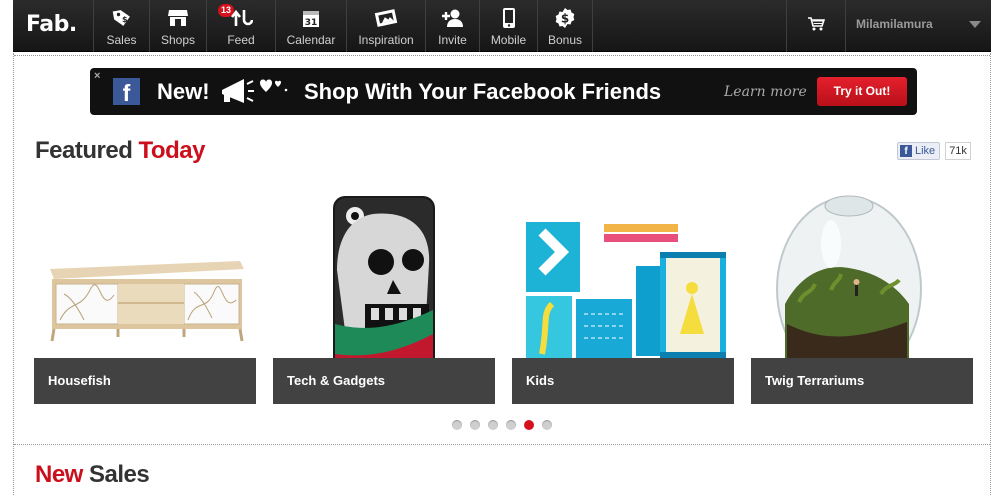 The image size is (1004, 495). What do you see at coordinates (925, 151) in the screenshot?
I see `like-label: Like` at bounding box center [925, 151].